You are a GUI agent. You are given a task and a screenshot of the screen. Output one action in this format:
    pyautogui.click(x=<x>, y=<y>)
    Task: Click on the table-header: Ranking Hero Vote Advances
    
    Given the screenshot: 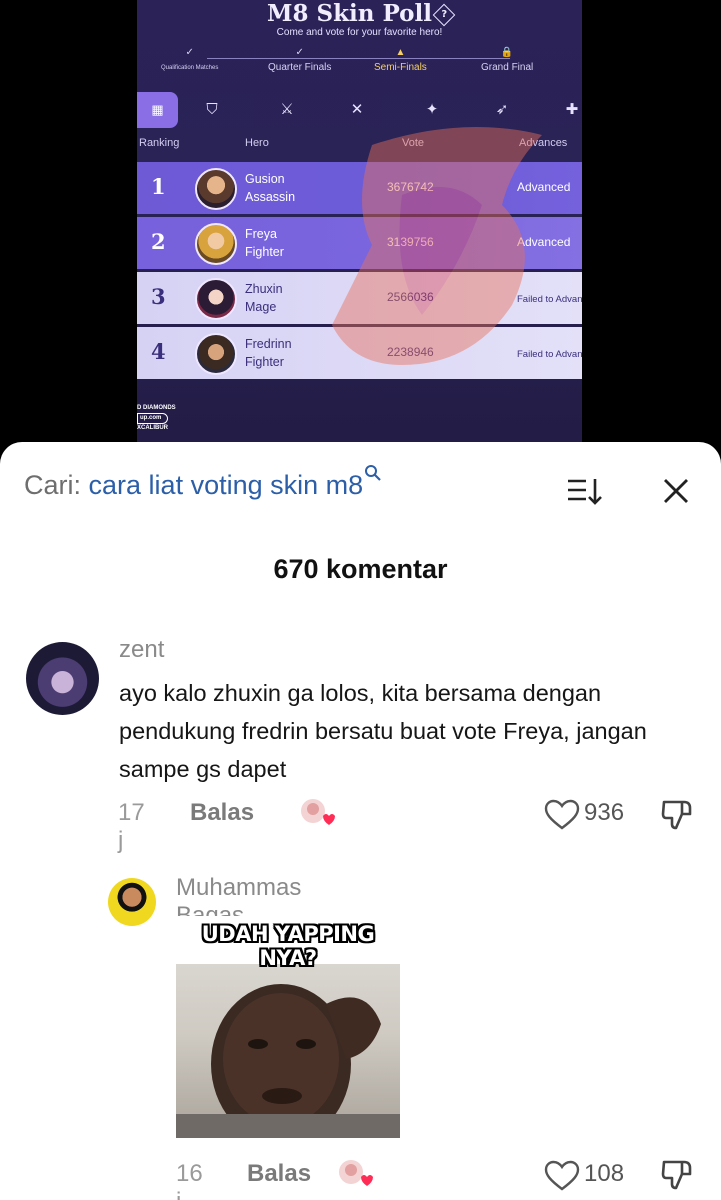 What is the action you would take?
    pyautogui.click(x=353, y=143)
    